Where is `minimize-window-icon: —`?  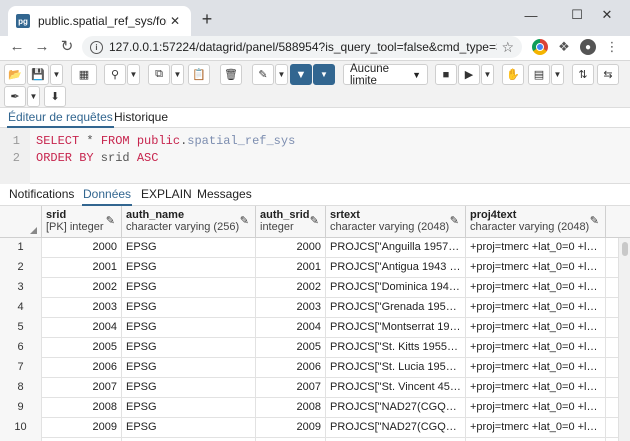 minimize-window-icon: — is located at coordinates (531, 15).